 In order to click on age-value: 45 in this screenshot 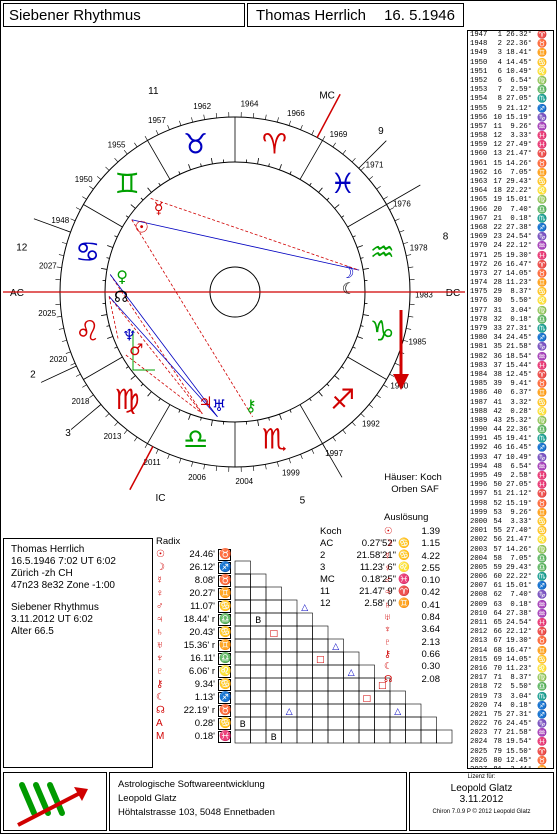, I will do `click(497, 439)`.